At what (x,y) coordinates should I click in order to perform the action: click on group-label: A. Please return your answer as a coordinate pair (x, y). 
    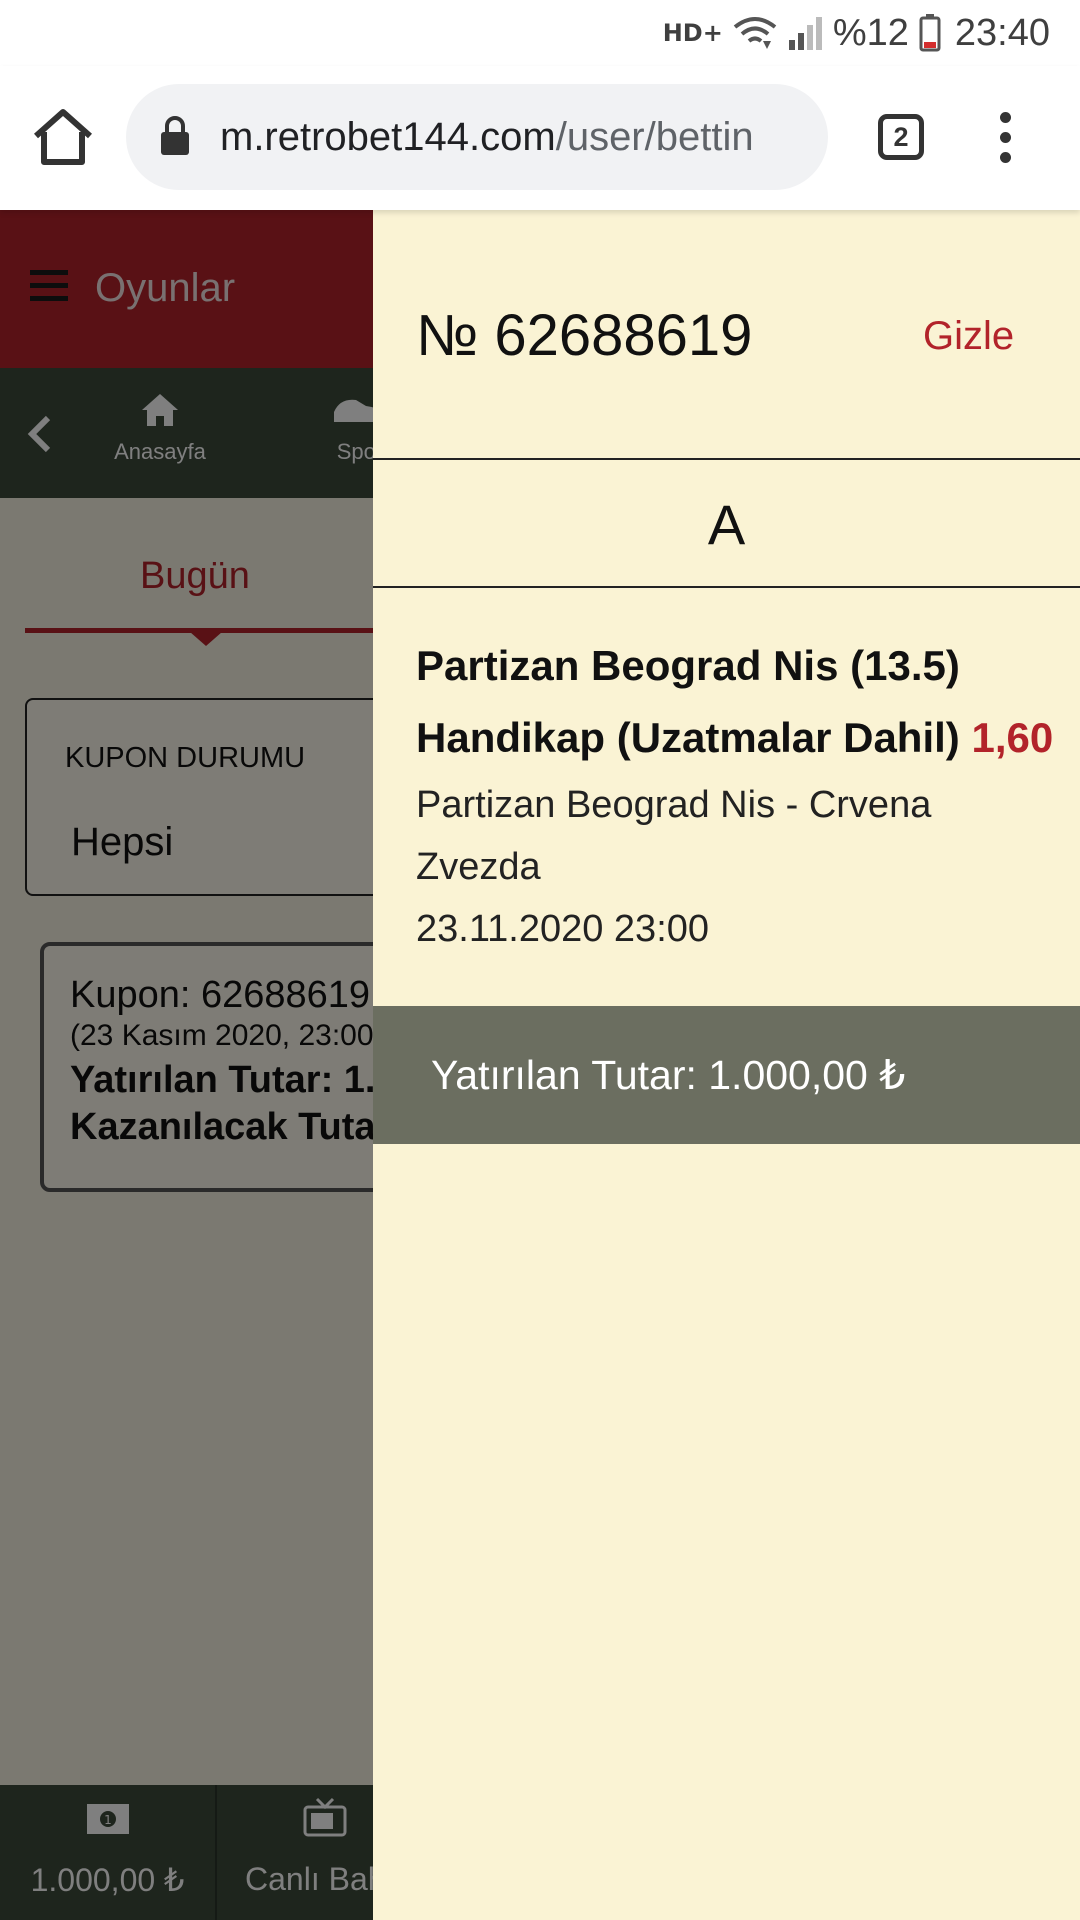
    Looking at the image, I should click on (726, 524).